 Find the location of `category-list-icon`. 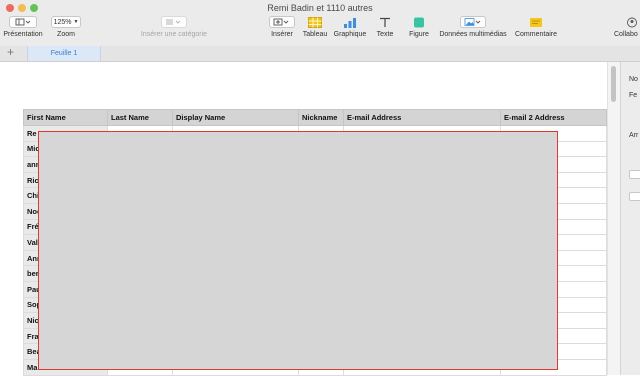

category-list-icon is located at coordinates (173, 22).